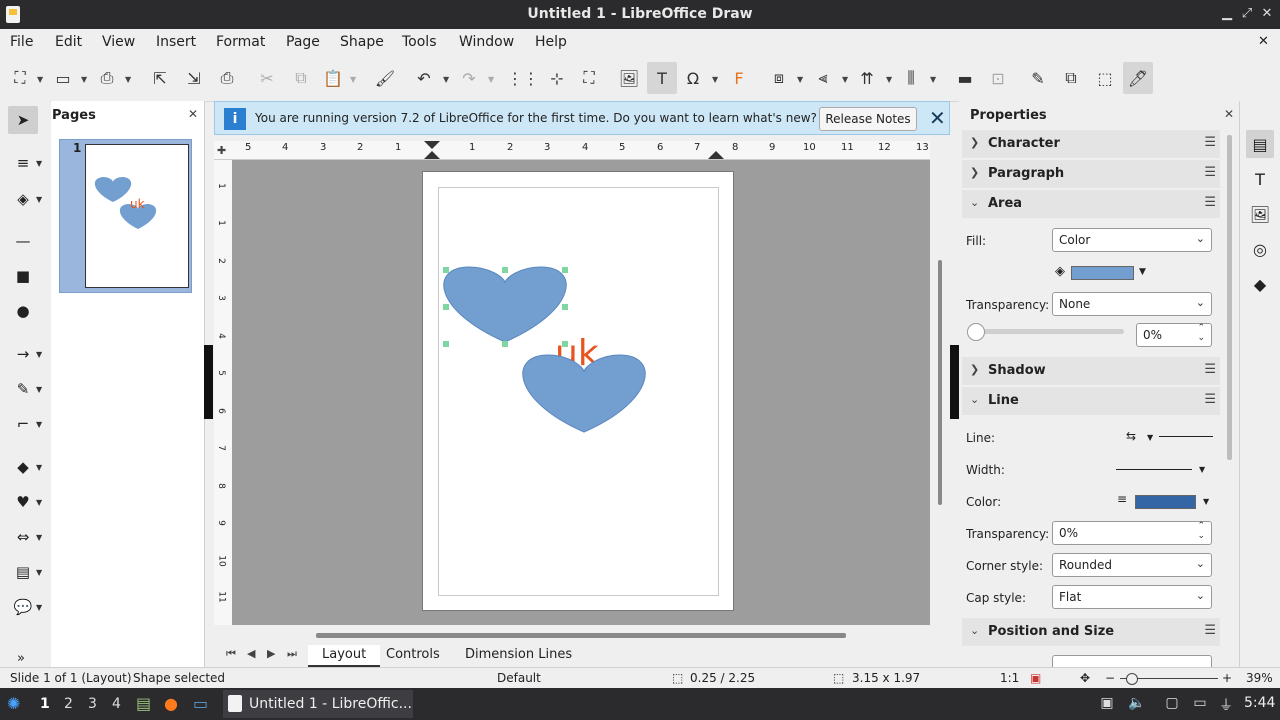  What do you see at coordinates (40, 79) in the screenshot?
I see `new-dropdown-icon: ▼` at bounding box center [40, 79].